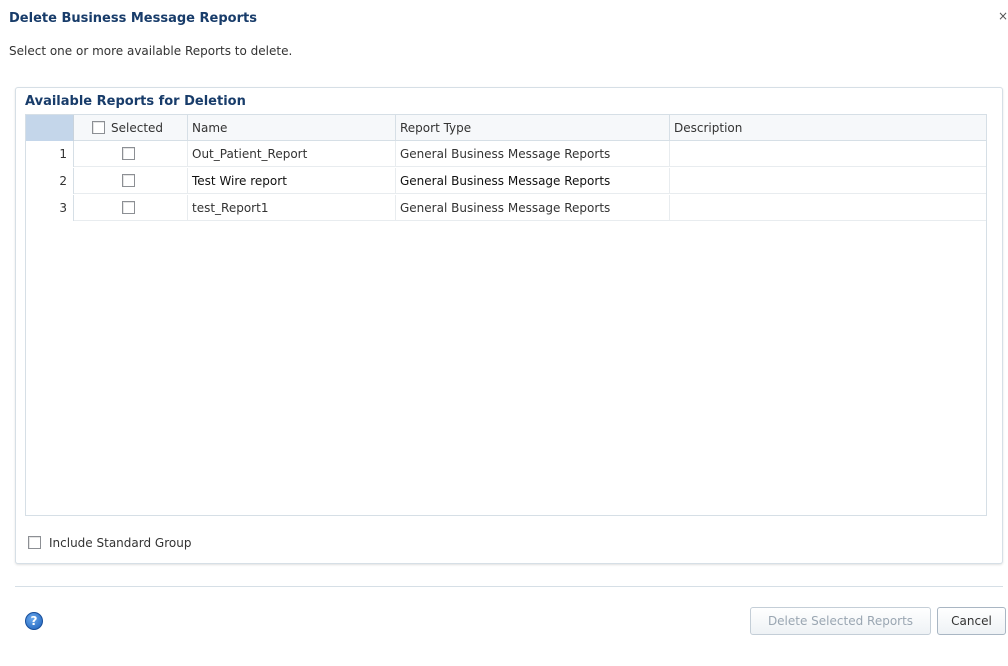 This screenshot has width=1008, height=666. What do you see at coordinates (509, 586) in the screenshot?
I see `footer-divider` at bounding box center [509, 586].